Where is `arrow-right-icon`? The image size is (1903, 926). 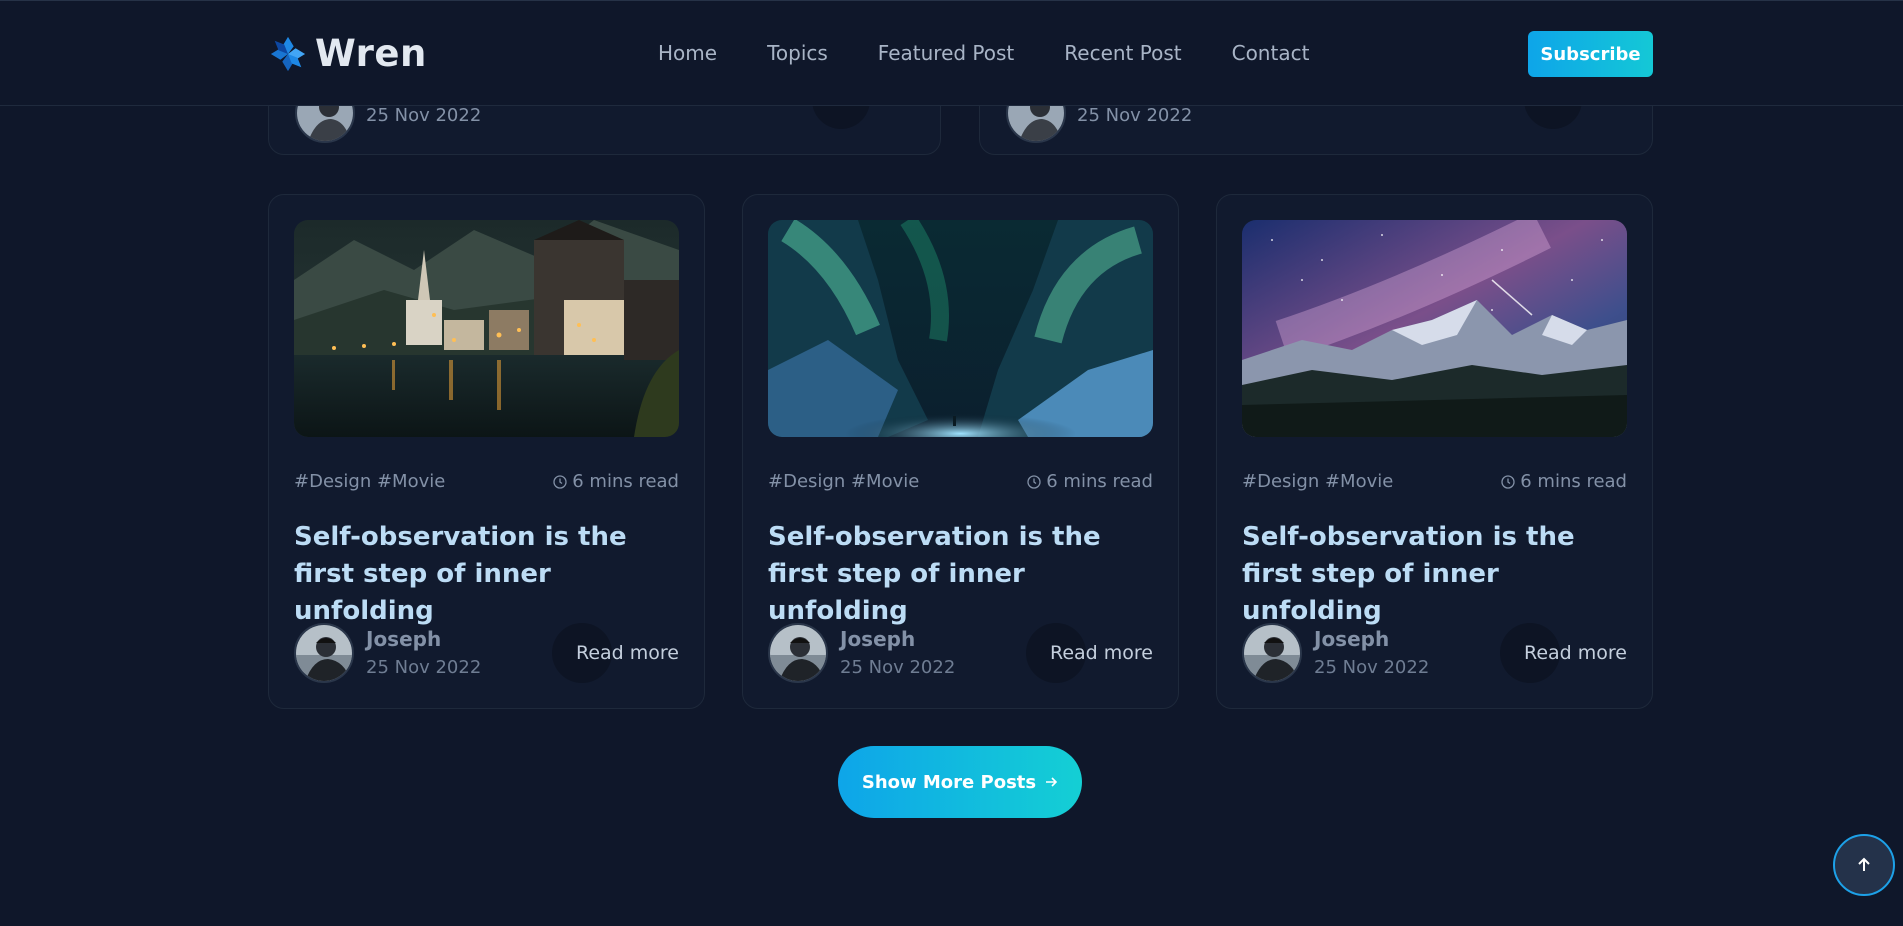
arrow-right-icon is located at coordinates (1052, 782).